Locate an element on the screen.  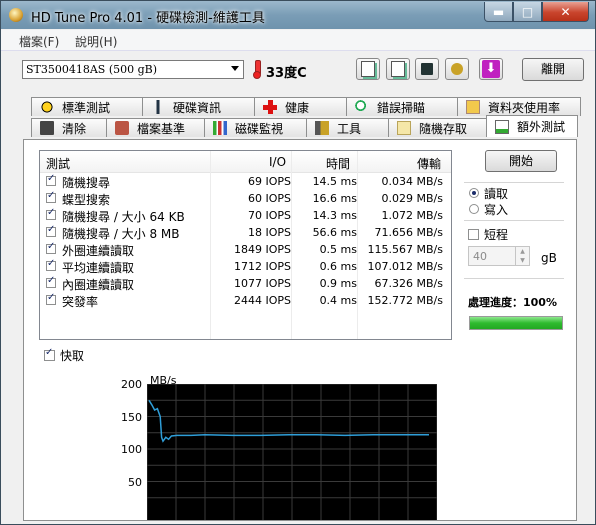
tab-health: 健康 is located at coordinates (300, 106).